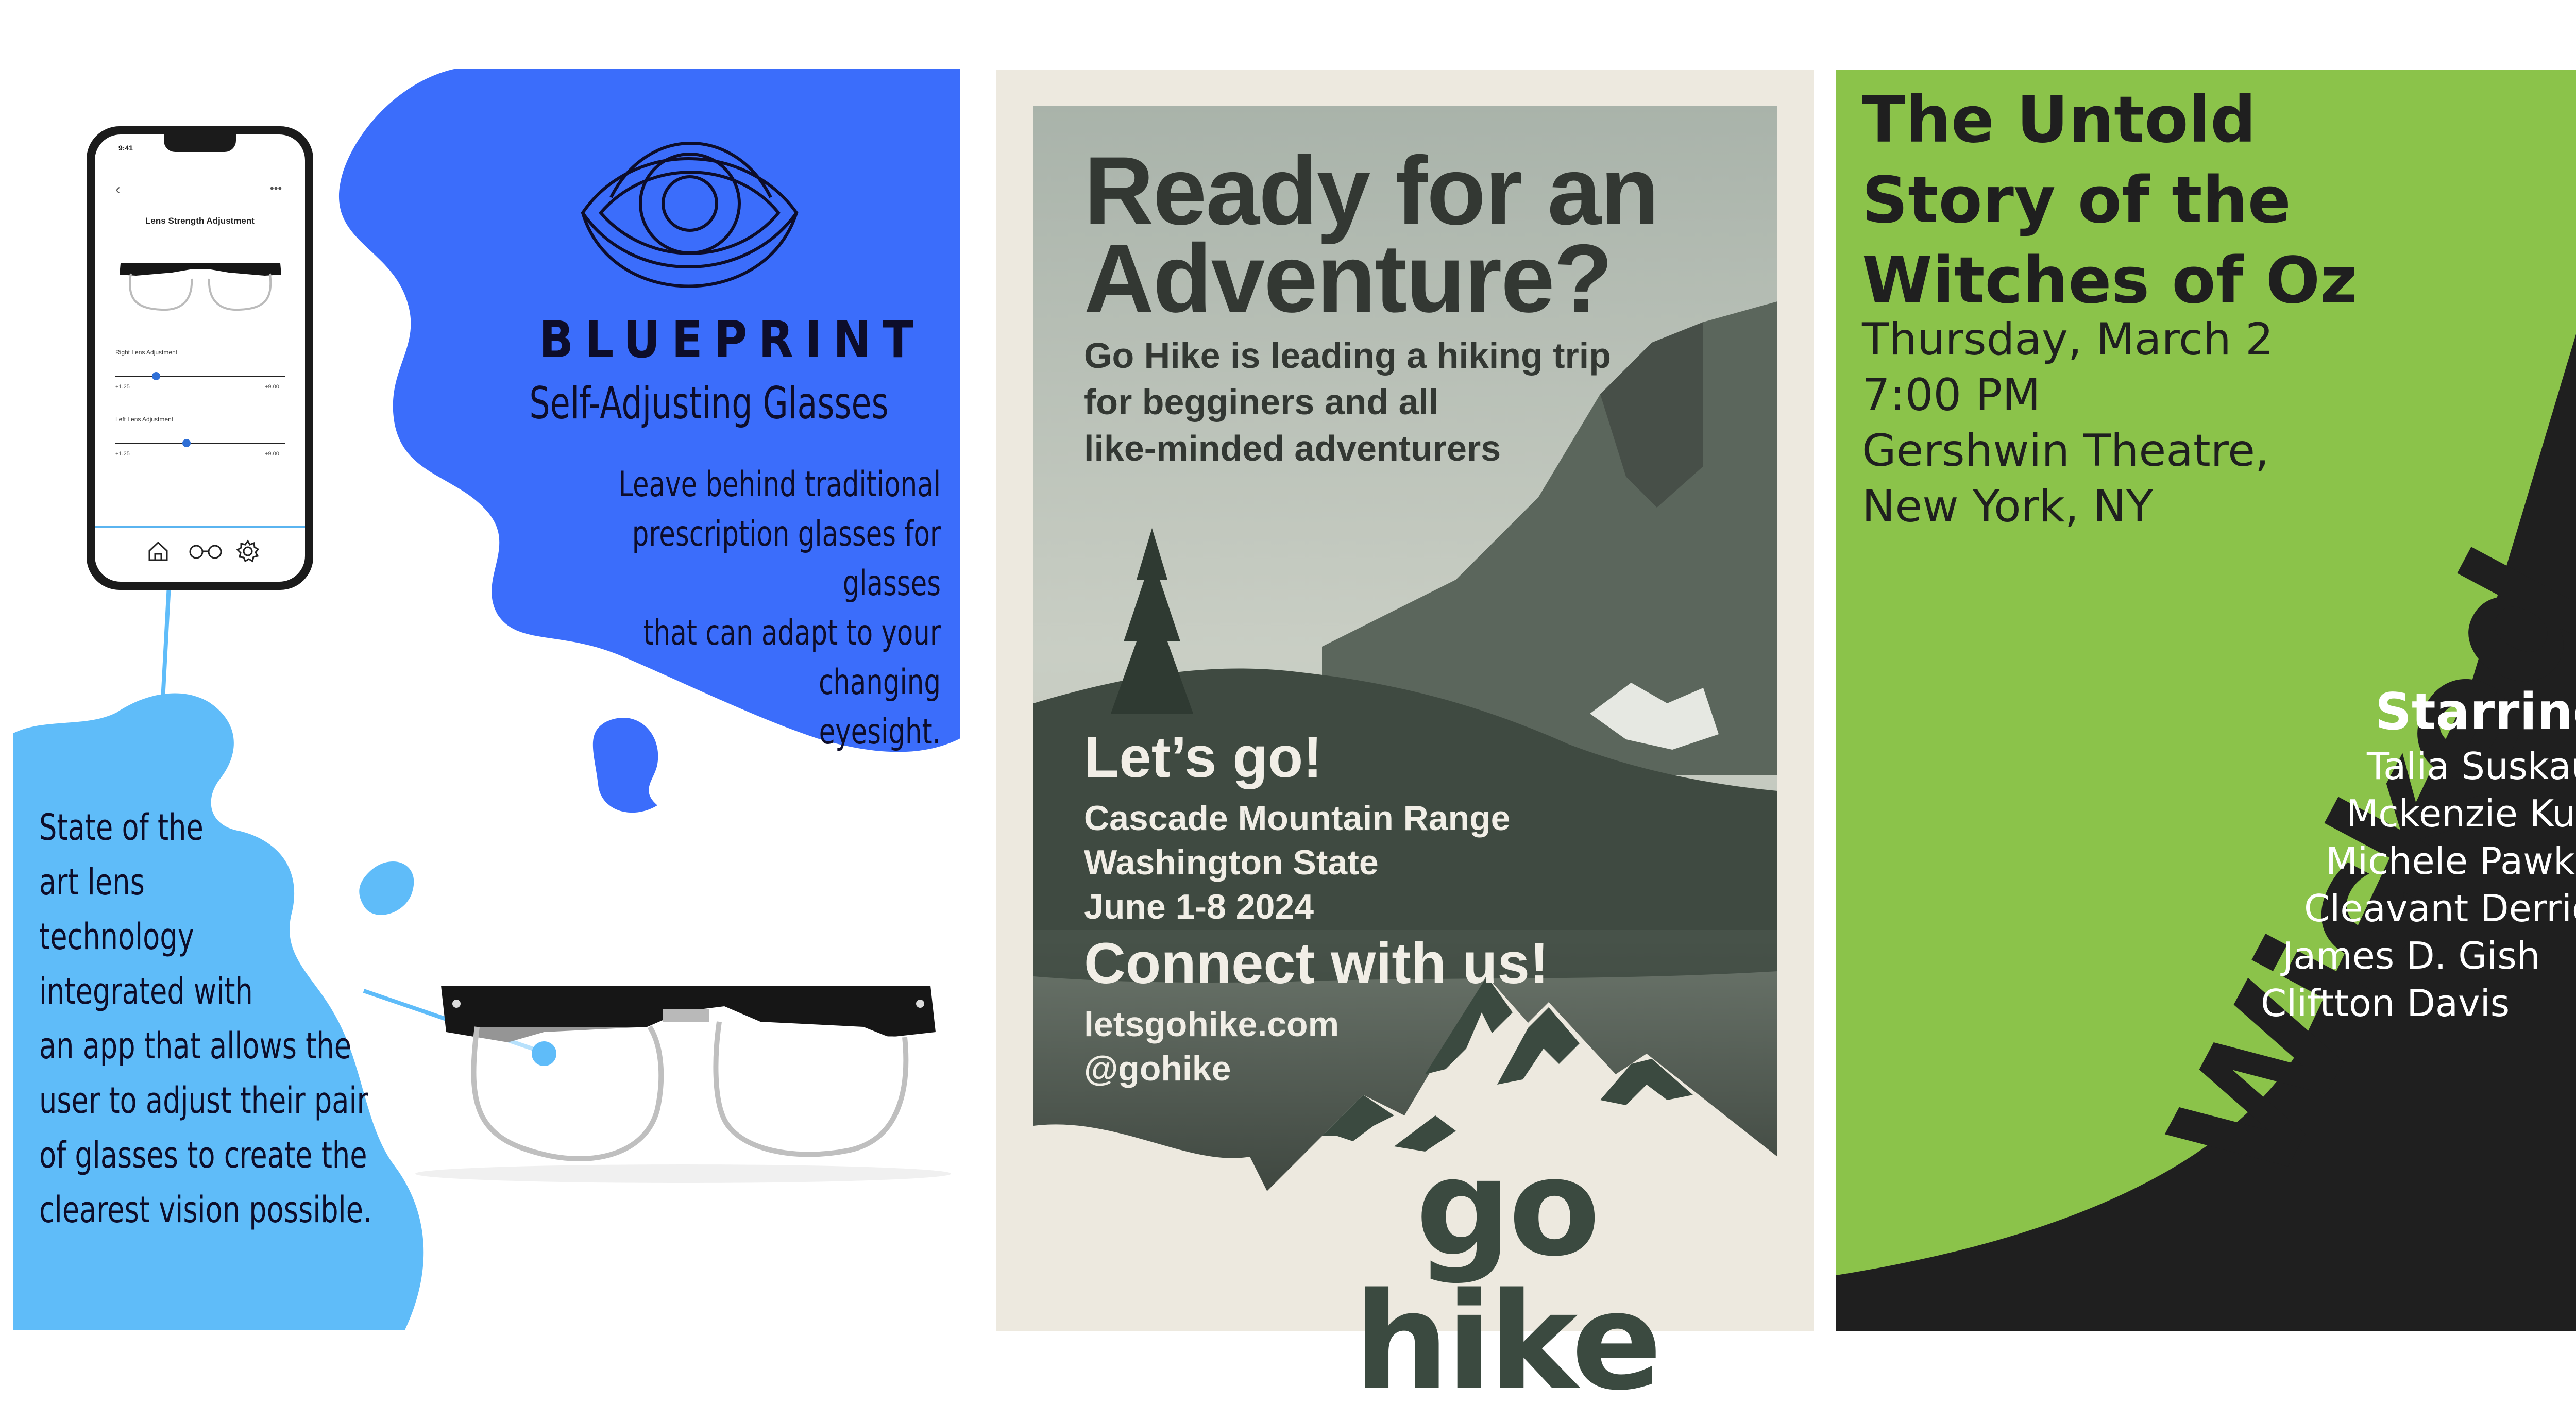 Image resolution: width=2576 pixels, height=1420 pixels. Describe the element at coordinates (272, 454) in the screenshot. I see `left-max-value: +9.00` at that location.